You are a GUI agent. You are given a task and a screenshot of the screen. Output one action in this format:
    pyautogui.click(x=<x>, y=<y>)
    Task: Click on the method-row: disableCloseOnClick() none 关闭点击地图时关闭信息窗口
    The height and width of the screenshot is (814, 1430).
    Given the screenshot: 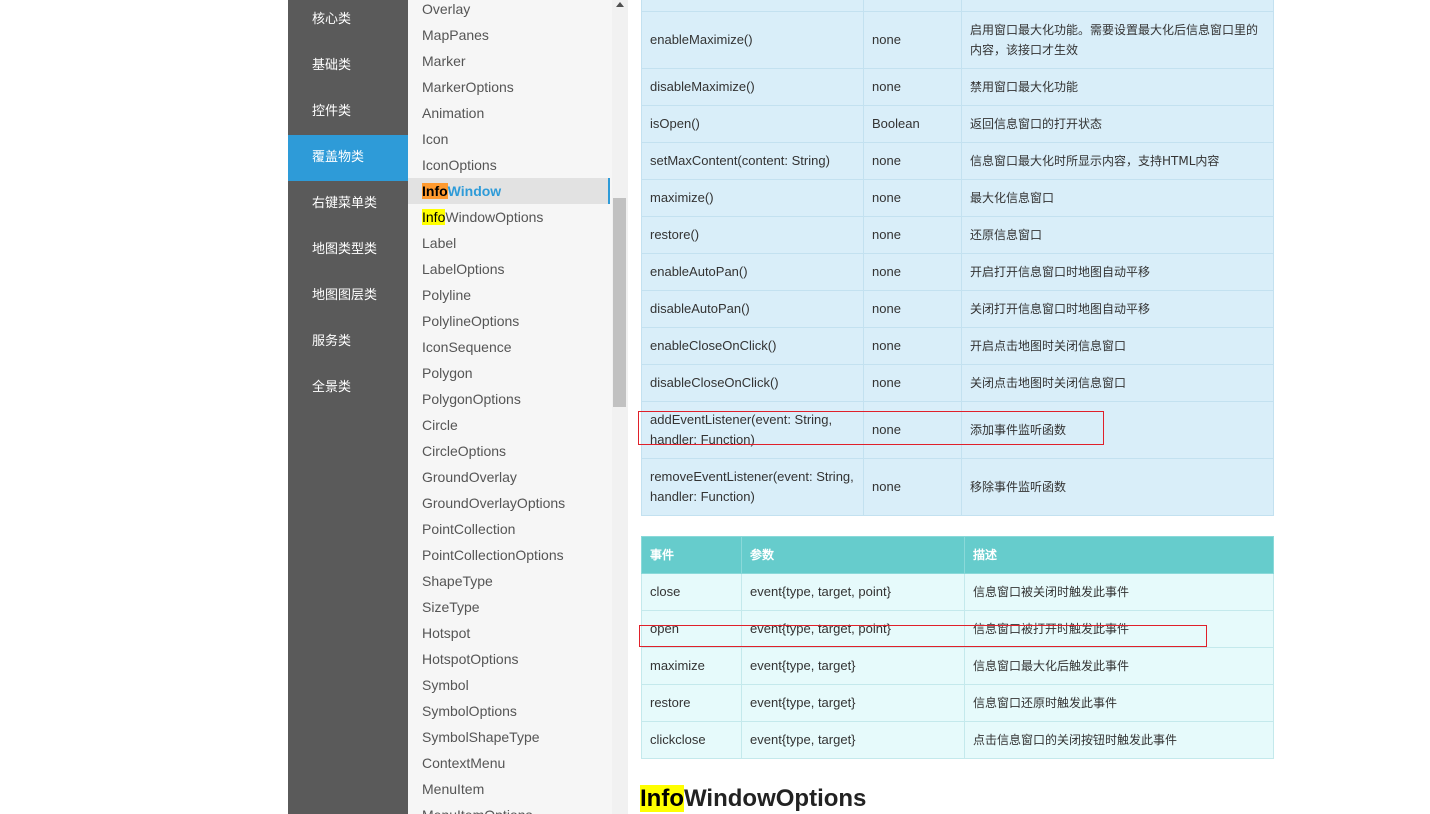 What is the action you would take?
    pyautogui.click(x=957, y=383)
    